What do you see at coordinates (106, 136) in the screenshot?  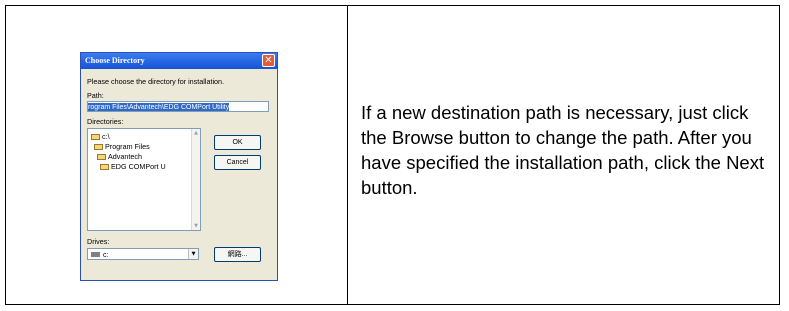 I see `directory-label: c:\` at bounding box center [106, 136].